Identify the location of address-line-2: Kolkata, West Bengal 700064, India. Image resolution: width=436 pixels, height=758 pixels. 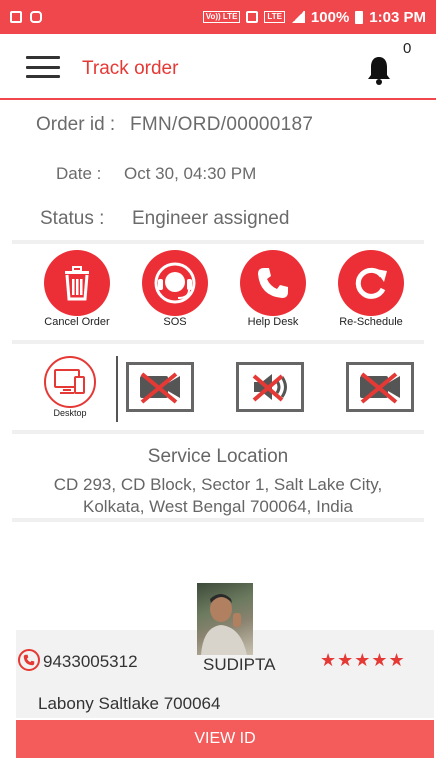
(218, 506).